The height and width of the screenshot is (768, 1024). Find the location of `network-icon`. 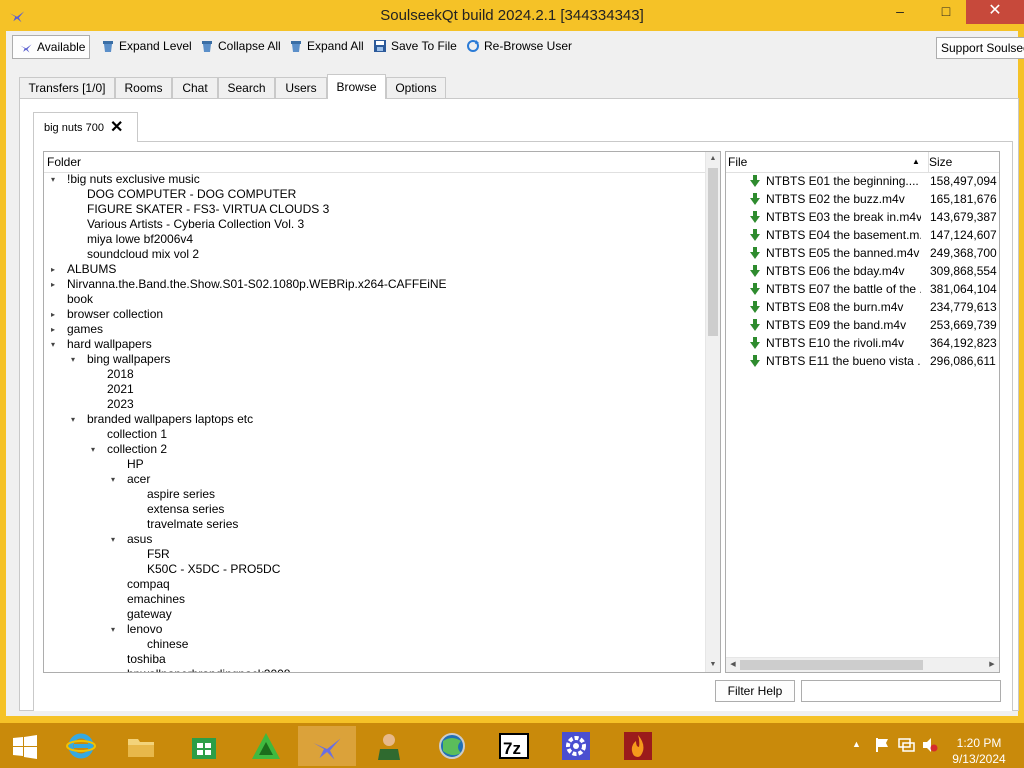

network-icon is located at coordinates (907, 745).